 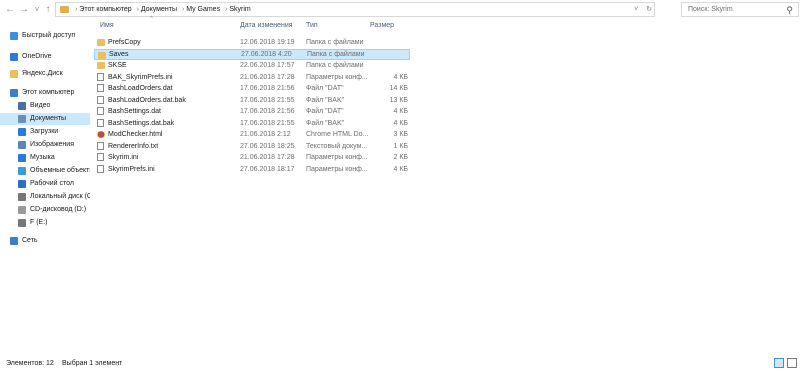 I want to click on computer-icon, so click(x=14, y=93).